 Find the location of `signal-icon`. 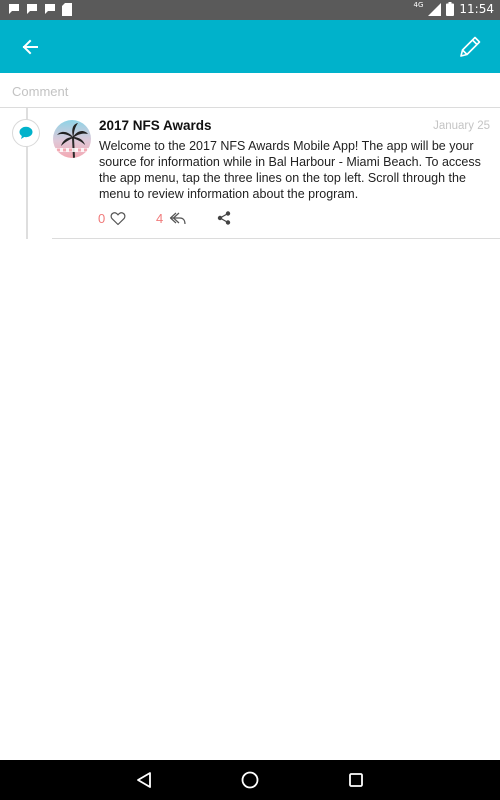

signal-icon is located at coordinates (435, 9).